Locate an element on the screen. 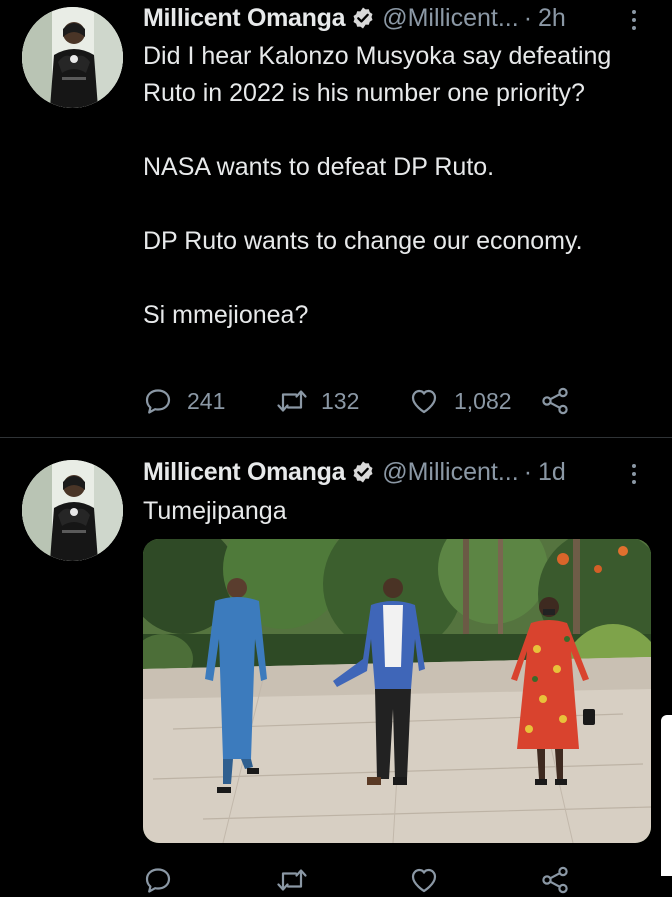 Image resolution: width=672 pixels, height=897 pixels. tweet-paragraph: Tumejipanga is located at coordinates (215, 511).